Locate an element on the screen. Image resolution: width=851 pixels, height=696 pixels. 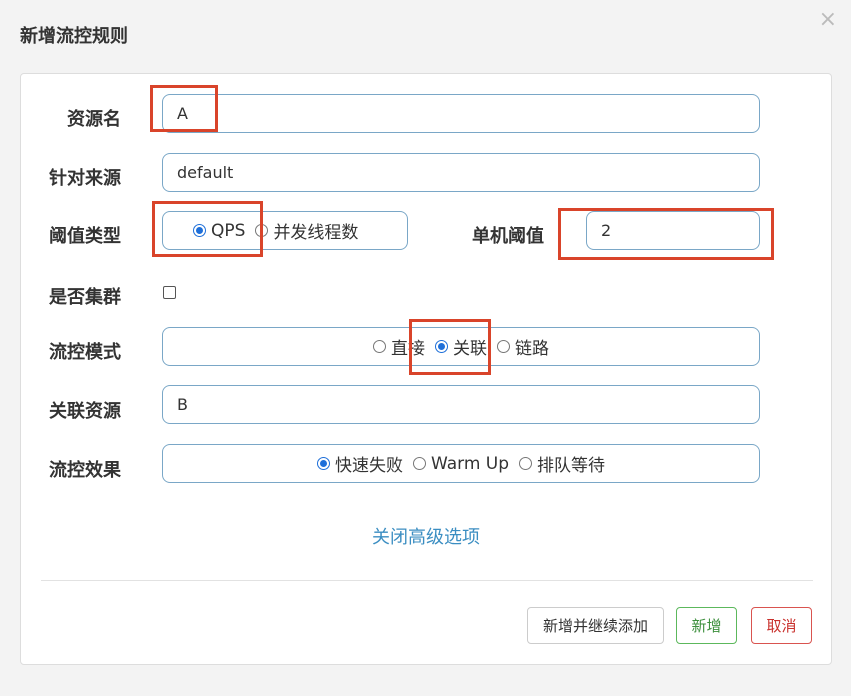
strategy-radio-group: 直接 关联 链路 is located at coordinates (461, 346).